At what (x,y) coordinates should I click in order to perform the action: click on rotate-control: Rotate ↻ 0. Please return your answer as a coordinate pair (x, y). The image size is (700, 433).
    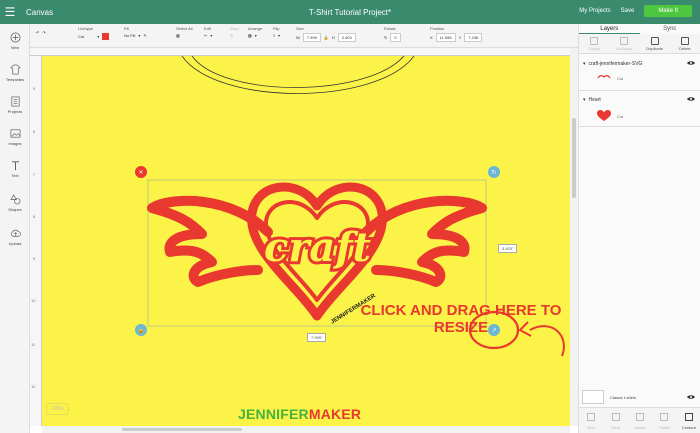
    Looking at the image, I should click on (392, 34).